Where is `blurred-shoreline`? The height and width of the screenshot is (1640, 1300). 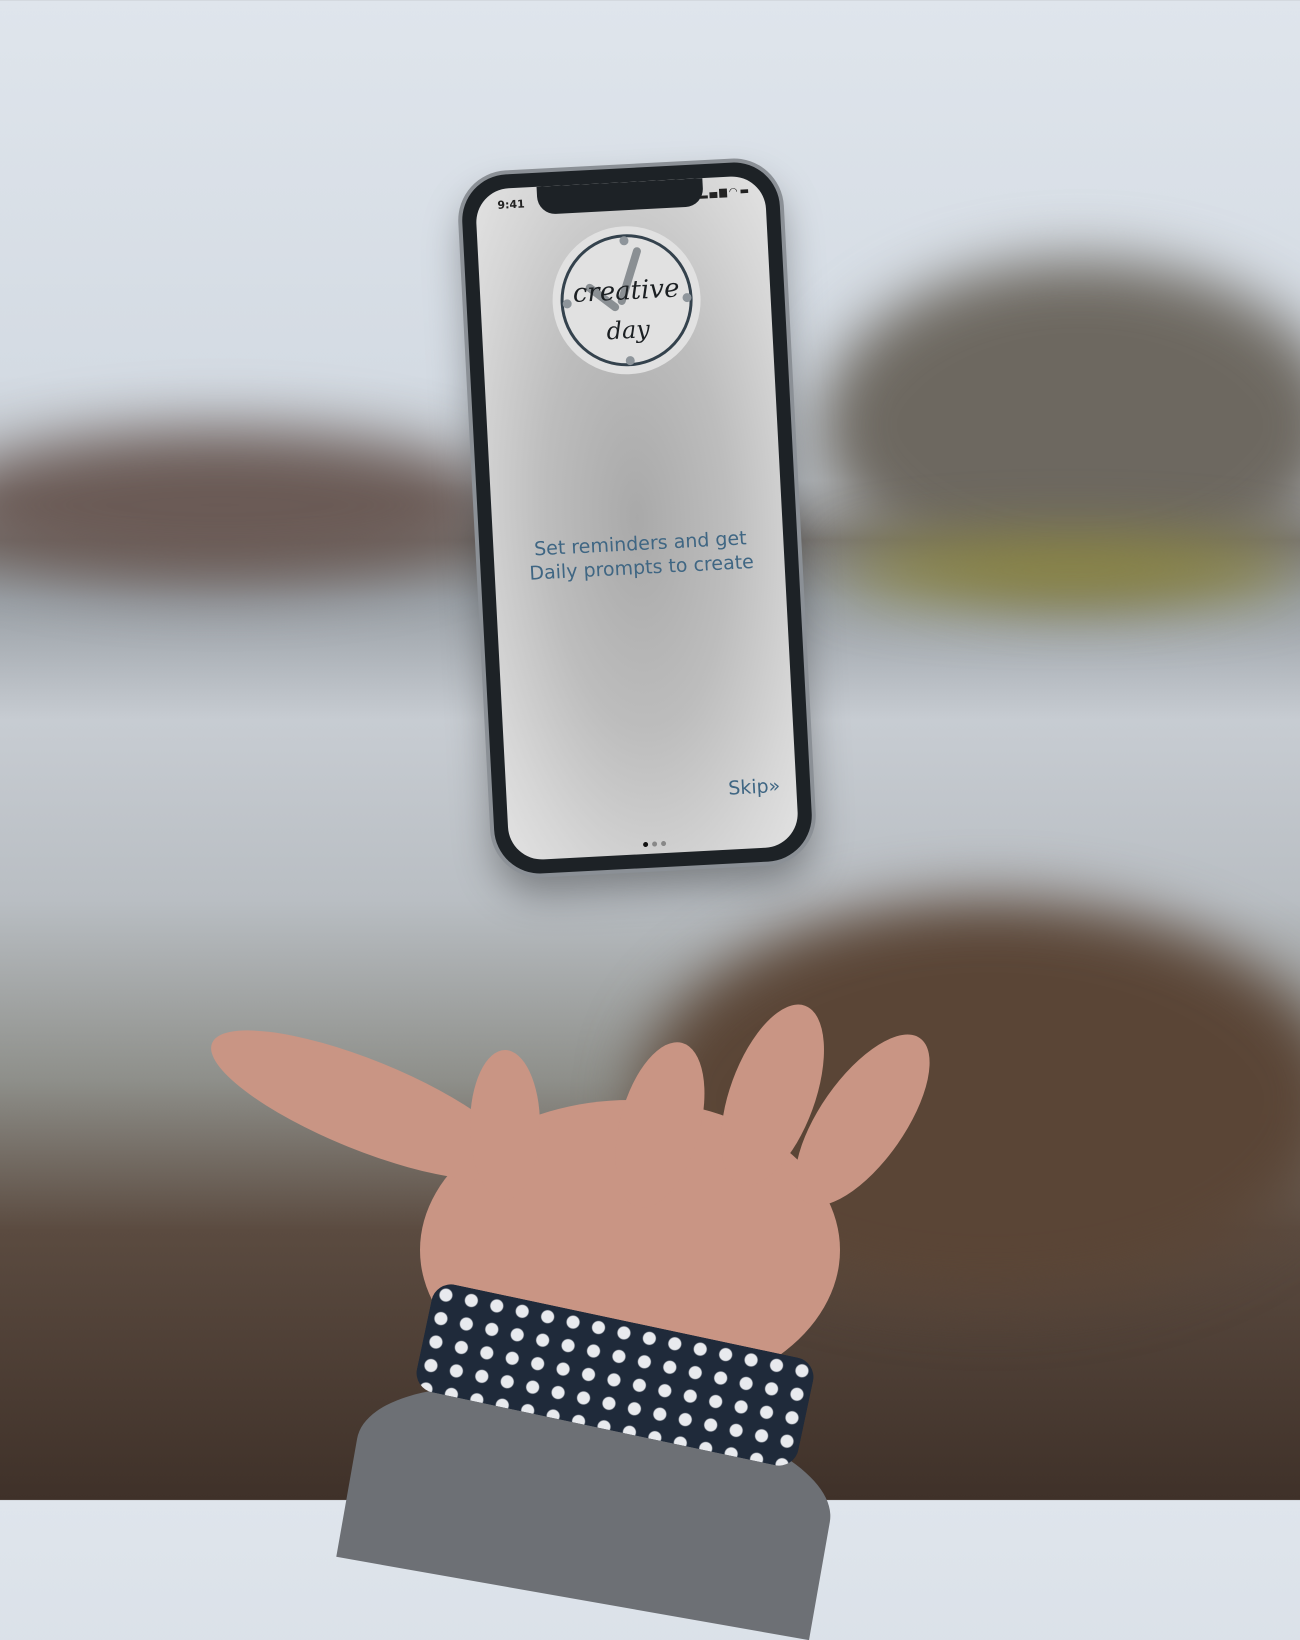
blurred-shoreline is located at coordinates (250, 505).